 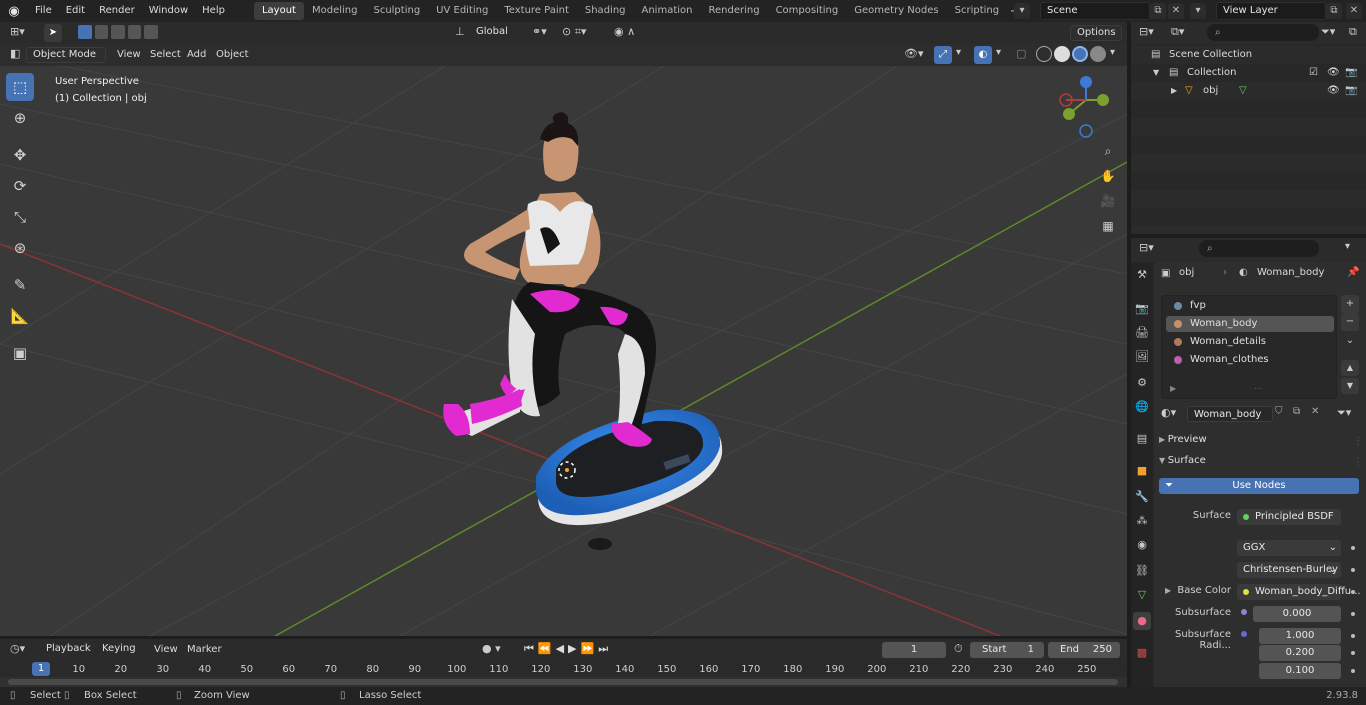 I want to click on snap-icon: ⊙ ⌗▾, so click(x=574, y=32).